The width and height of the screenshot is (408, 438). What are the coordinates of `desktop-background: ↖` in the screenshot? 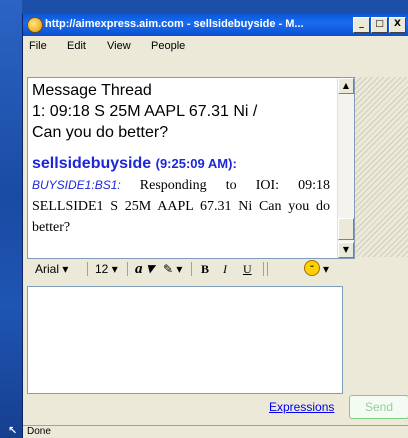 It's located at (11, 219).